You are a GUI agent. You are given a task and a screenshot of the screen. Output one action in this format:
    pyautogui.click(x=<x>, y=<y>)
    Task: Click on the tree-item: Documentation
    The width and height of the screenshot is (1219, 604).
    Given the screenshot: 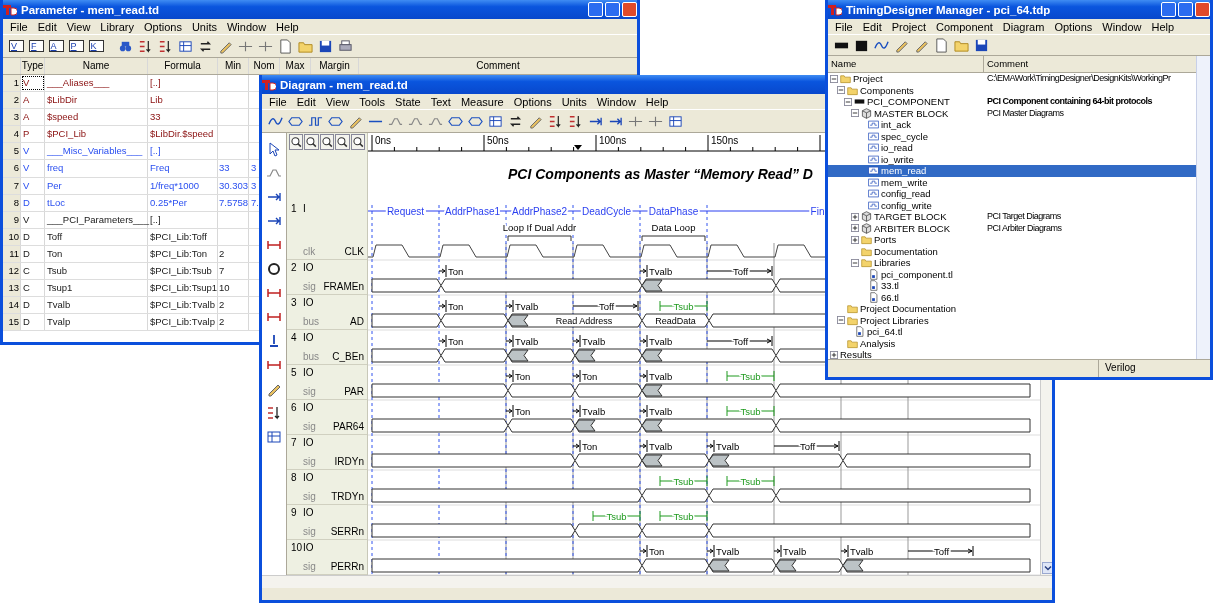 What is the action you would take?
    pyautogui.click(x=1012, y=251)
    